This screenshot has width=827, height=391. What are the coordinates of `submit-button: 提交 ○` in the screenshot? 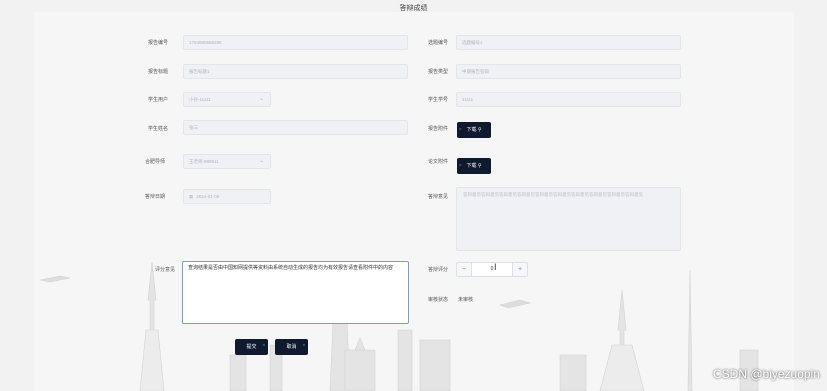 It's located at (251, 347).